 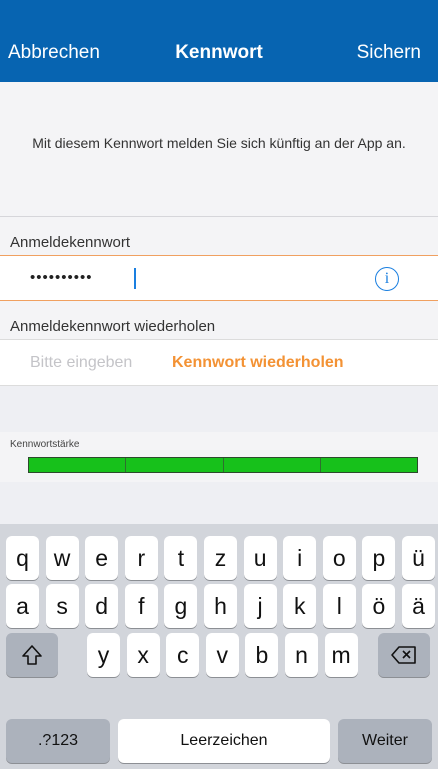 I want to click on key-v: v, so click(x=222, y=655).